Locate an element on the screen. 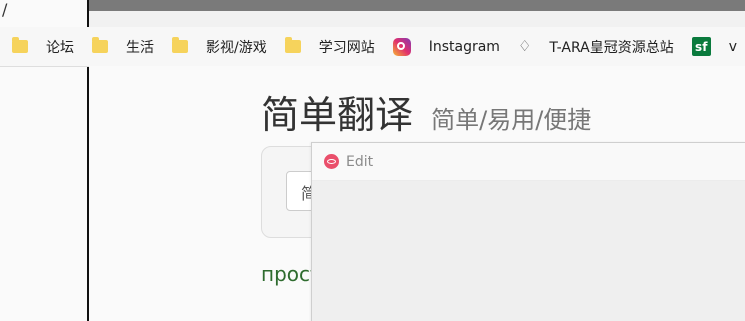 The image size is (745, 321). bookmark-forum: 论坛 is located at coordinates (40, 47).